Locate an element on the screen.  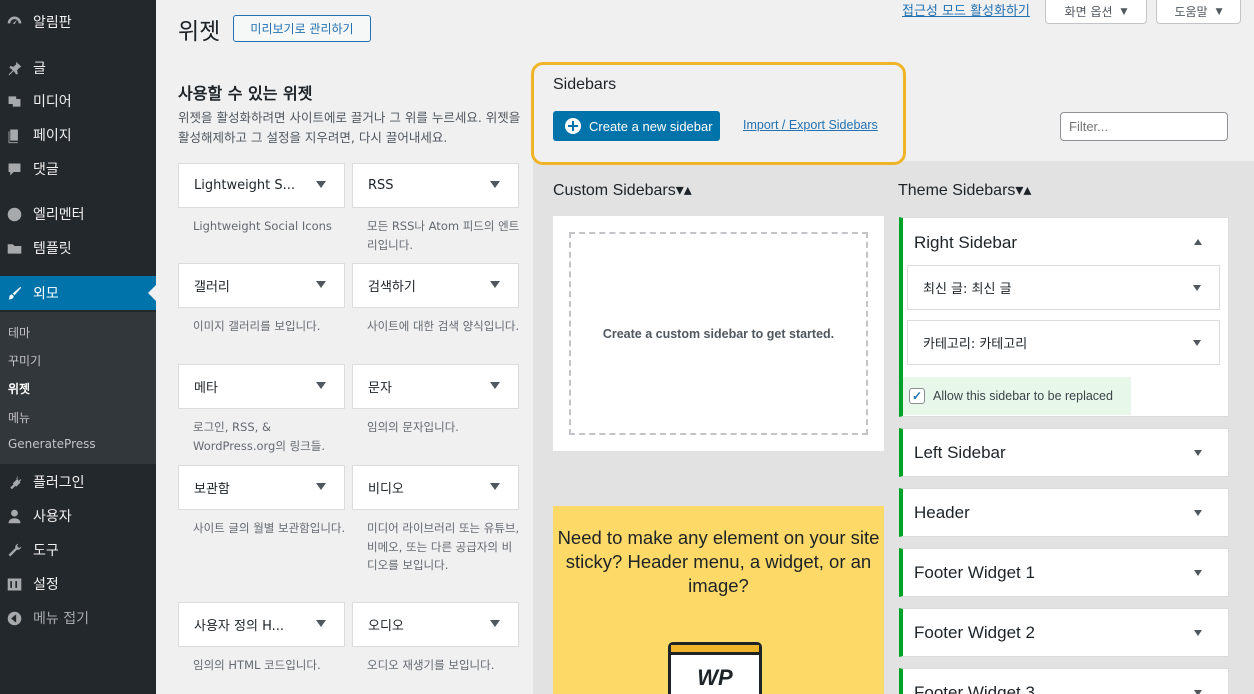
create-sidebar-button: Create a new sidebar is located at coordinates (636, 126).